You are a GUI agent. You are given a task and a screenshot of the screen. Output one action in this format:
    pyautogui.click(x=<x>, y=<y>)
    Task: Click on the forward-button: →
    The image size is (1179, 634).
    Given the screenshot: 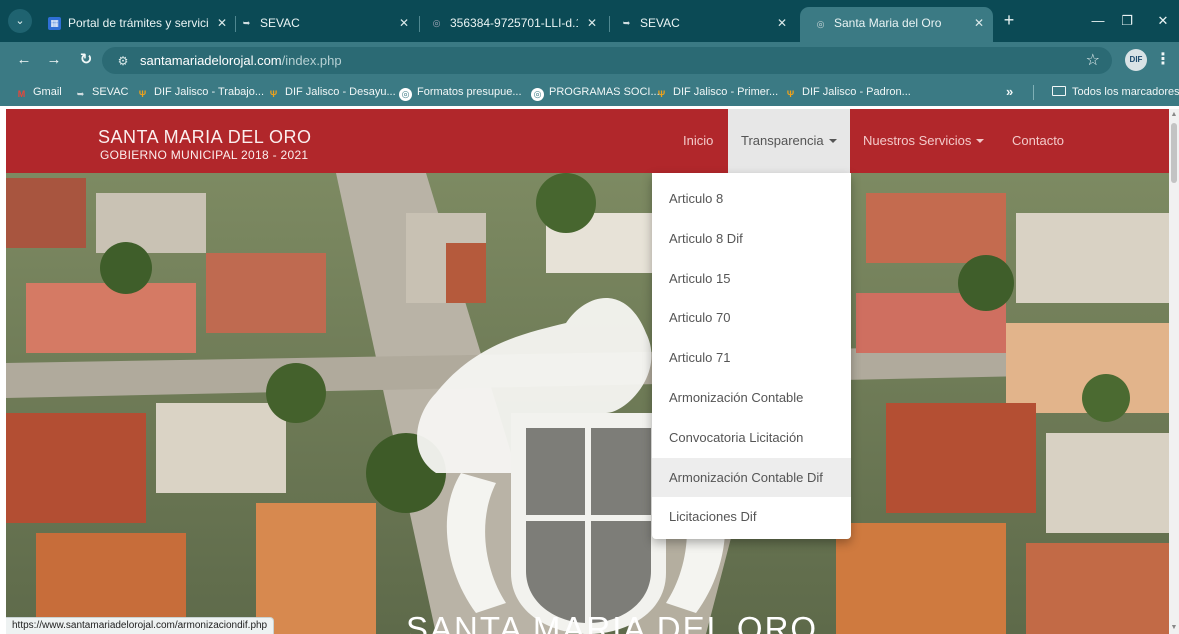 What is the action you would take?
    pyautogui.click(x=54, y=60)
    